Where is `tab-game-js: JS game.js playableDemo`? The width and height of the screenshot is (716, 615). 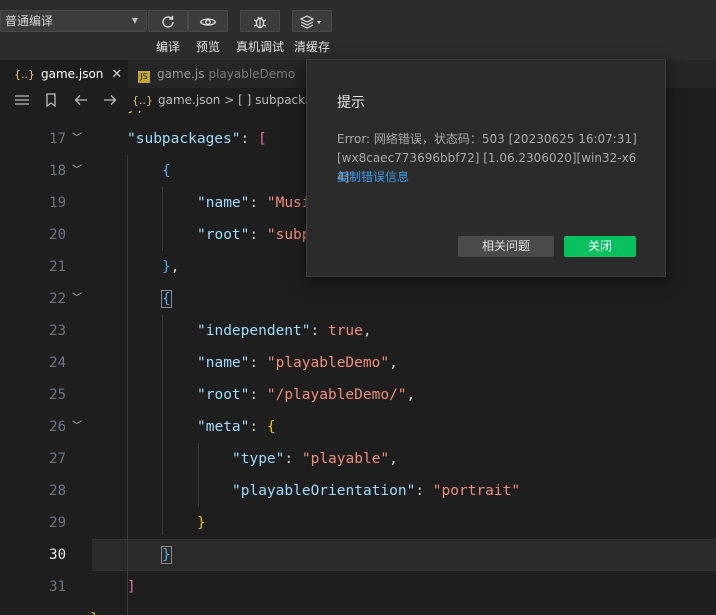
tab-game-js: JS game.js playableDemo is located at coordinates (218, 74).